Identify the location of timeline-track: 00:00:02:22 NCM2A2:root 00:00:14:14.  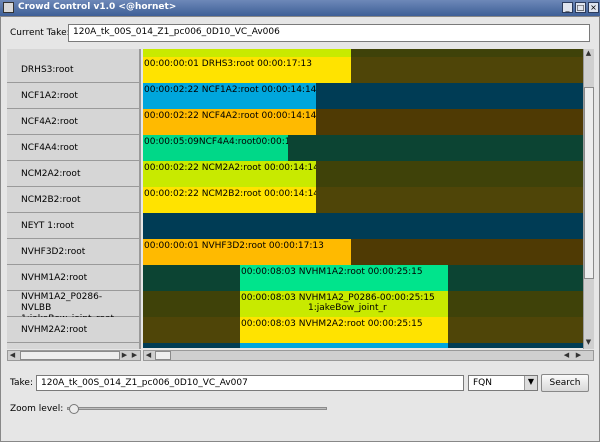
(363, 174).